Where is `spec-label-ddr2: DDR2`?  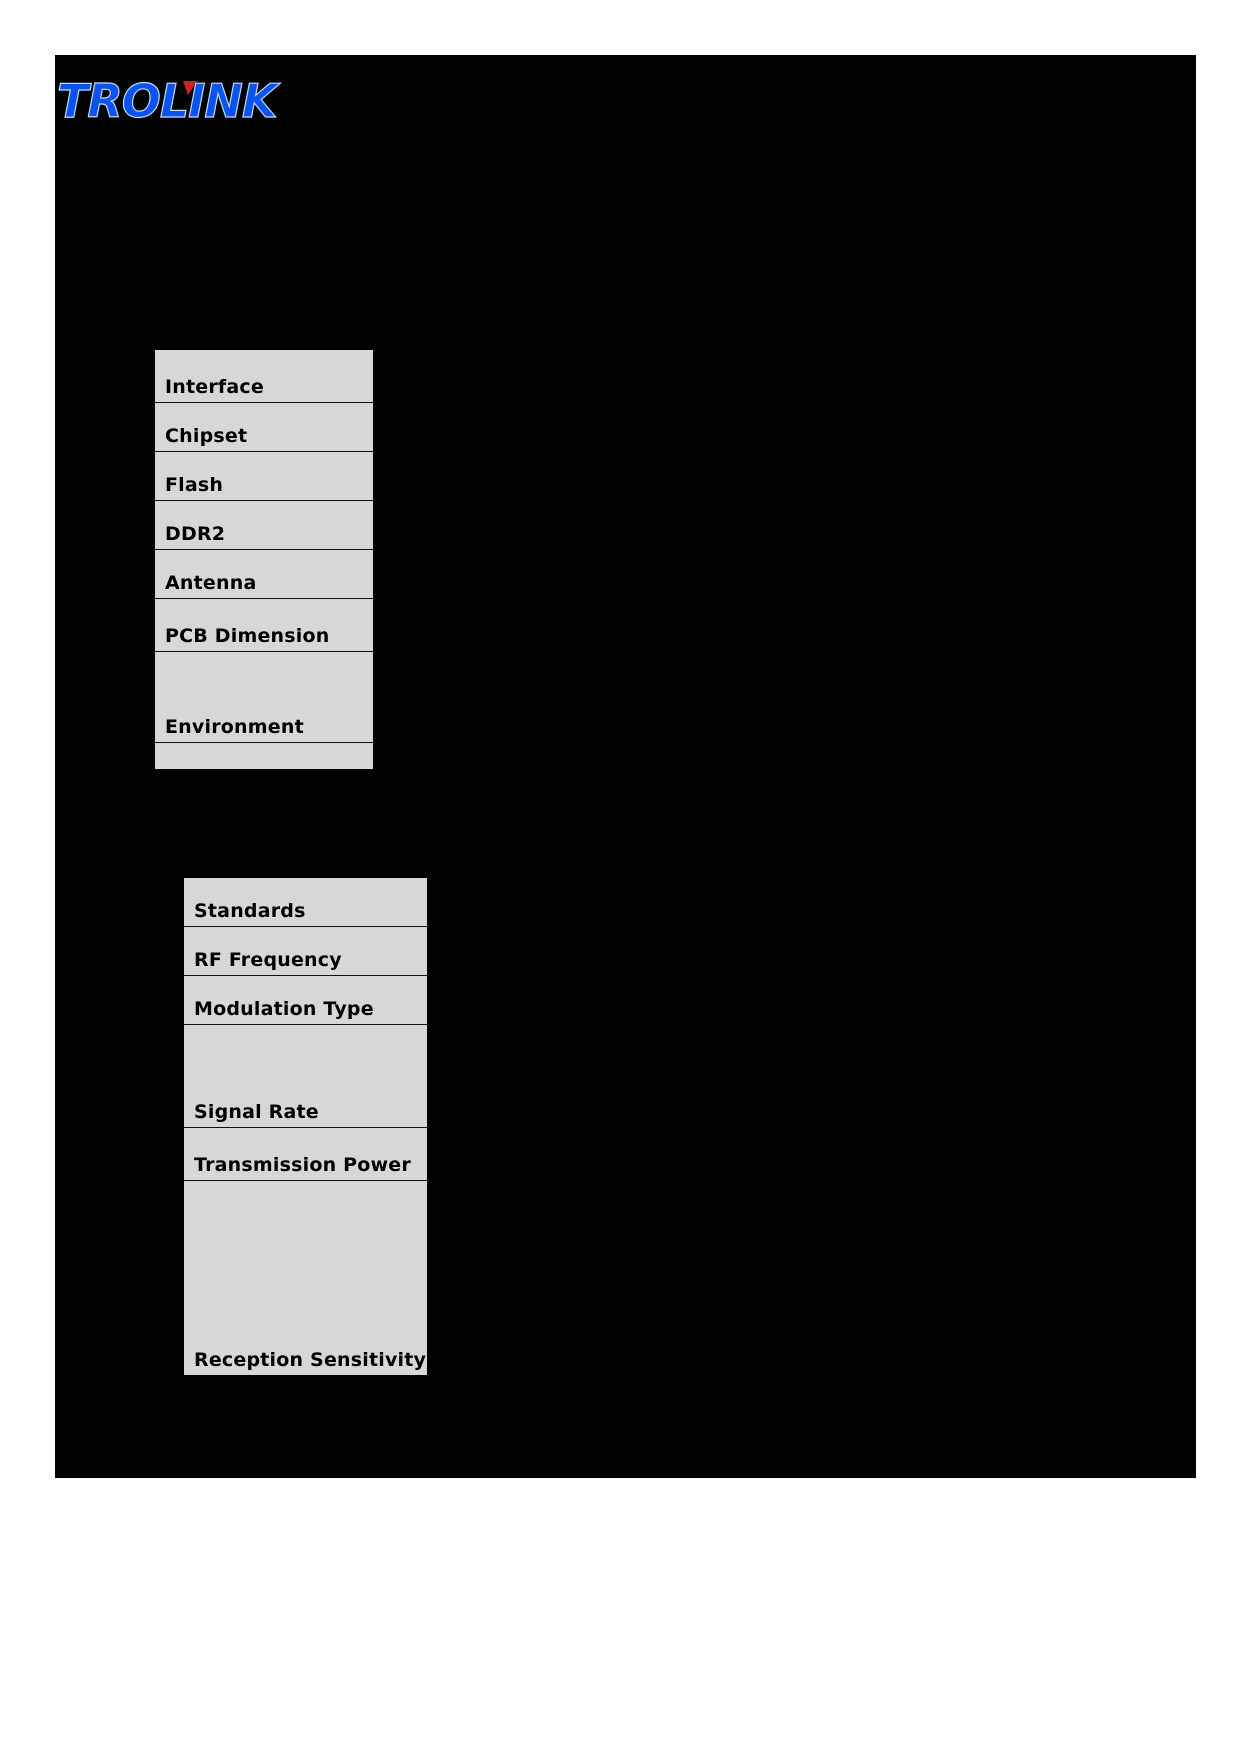
spec-label-ddr2: DDR2 is located at coordinates (264, 525).